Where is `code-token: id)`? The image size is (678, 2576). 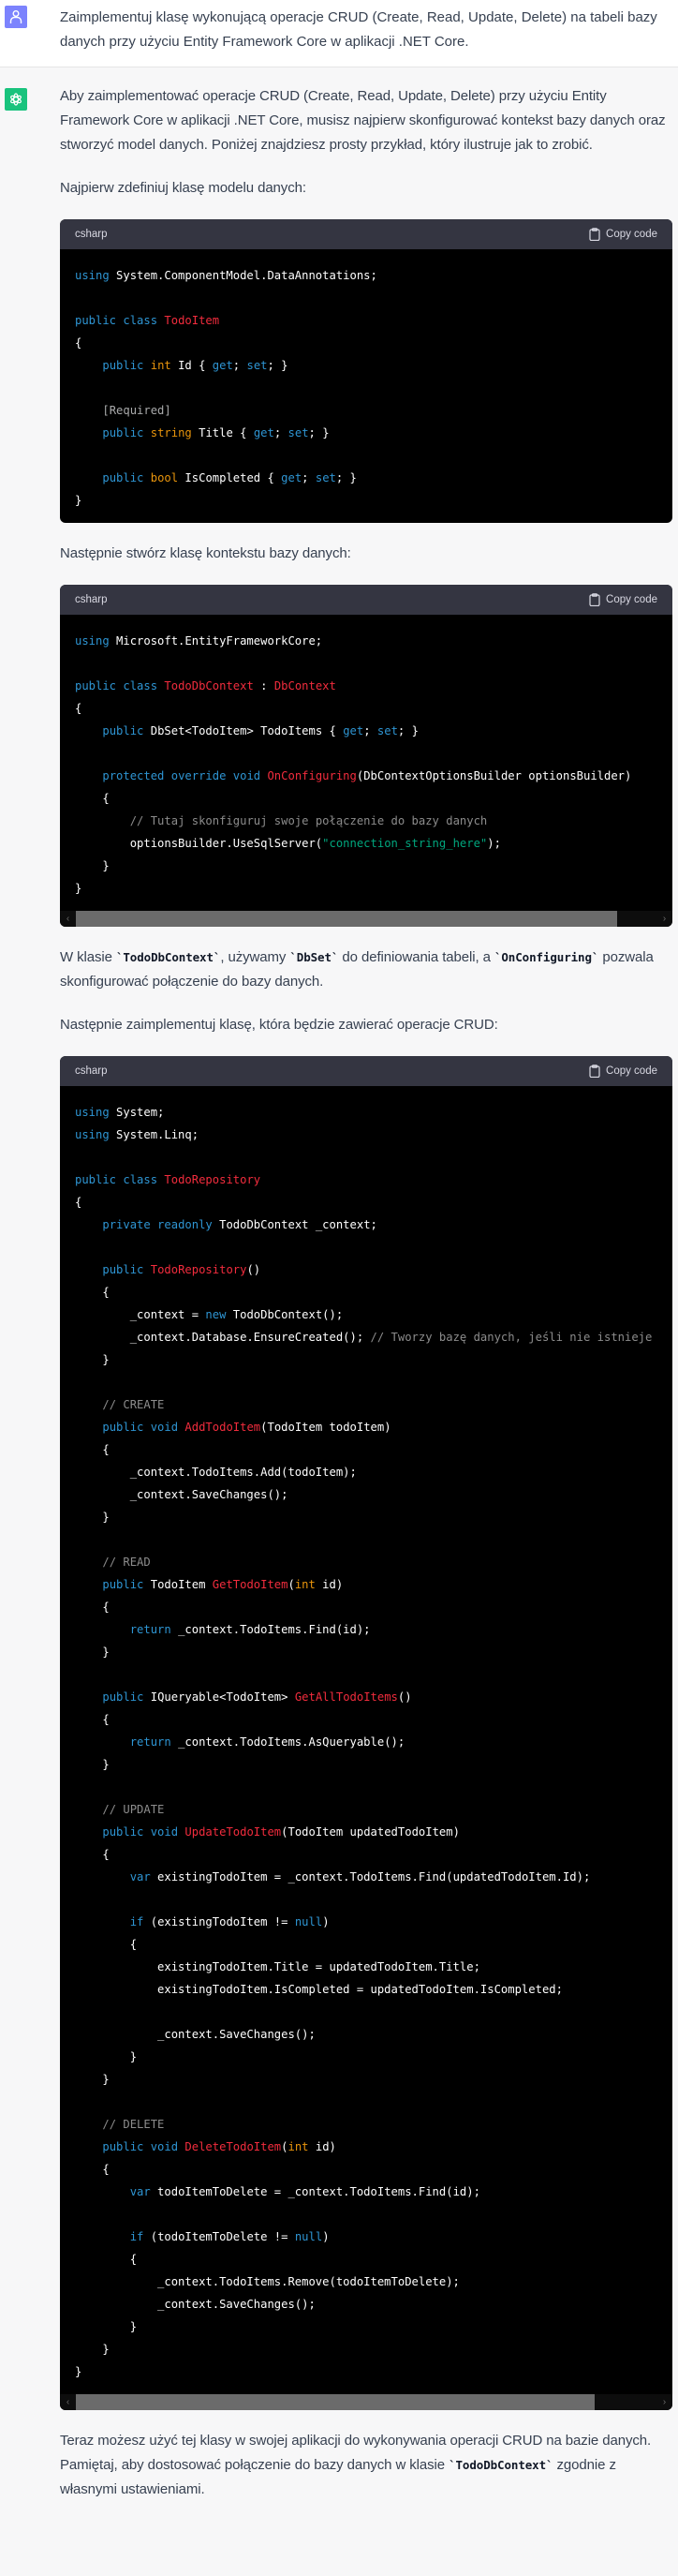 code-token: id) is located at coordinates (329, 1584).